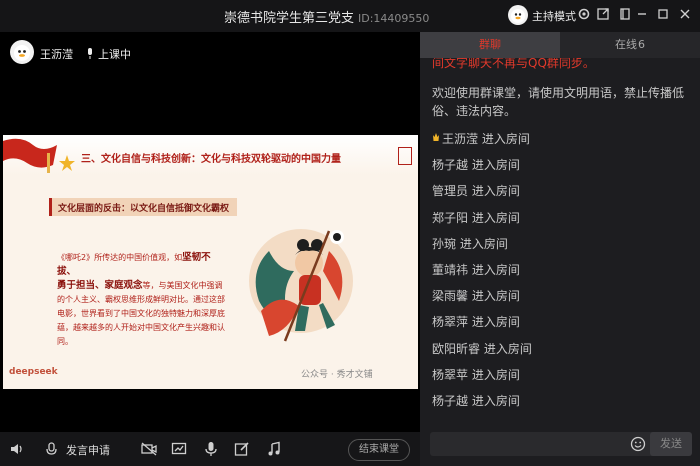  Describe the element at coordinates (450, 296) in the screenshot. I see `join-user-name: 梁雨馨` at that location.